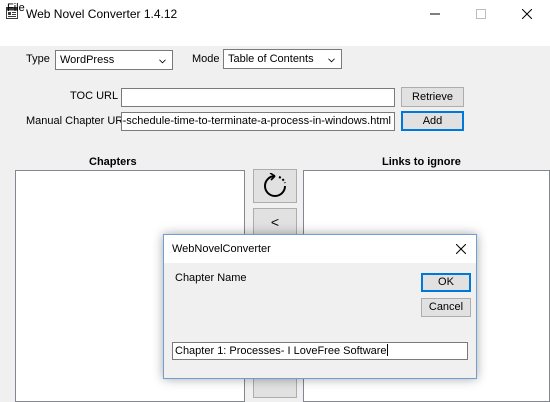 The image size is (550, 402). I want to click on minimize-button, so click(435, 14).